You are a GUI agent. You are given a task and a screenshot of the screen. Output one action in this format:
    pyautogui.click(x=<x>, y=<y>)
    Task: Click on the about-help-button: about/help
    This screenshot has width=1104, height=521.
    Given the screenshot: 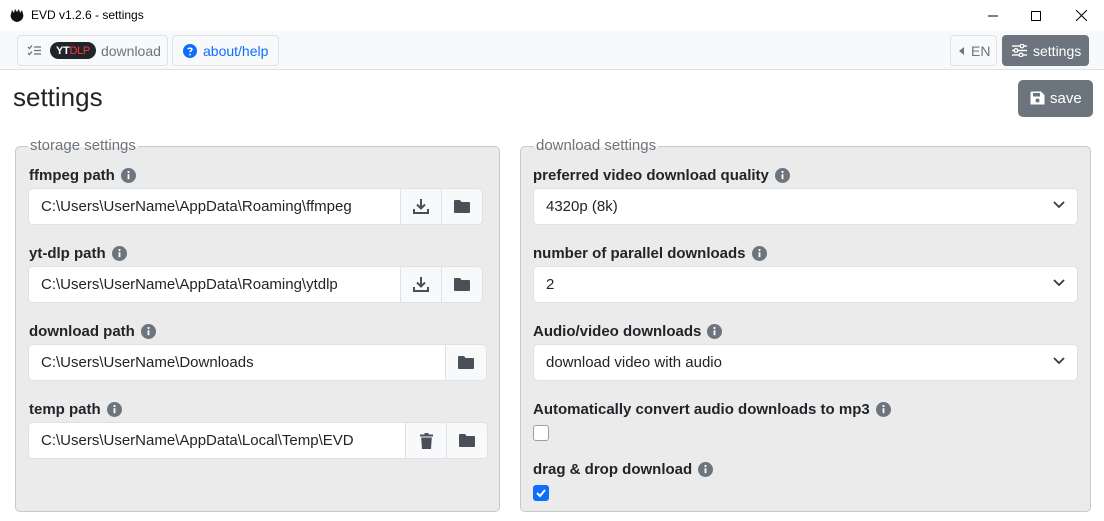 What is the action you would take?
    pyautogui.click(x=225, y=50)
    